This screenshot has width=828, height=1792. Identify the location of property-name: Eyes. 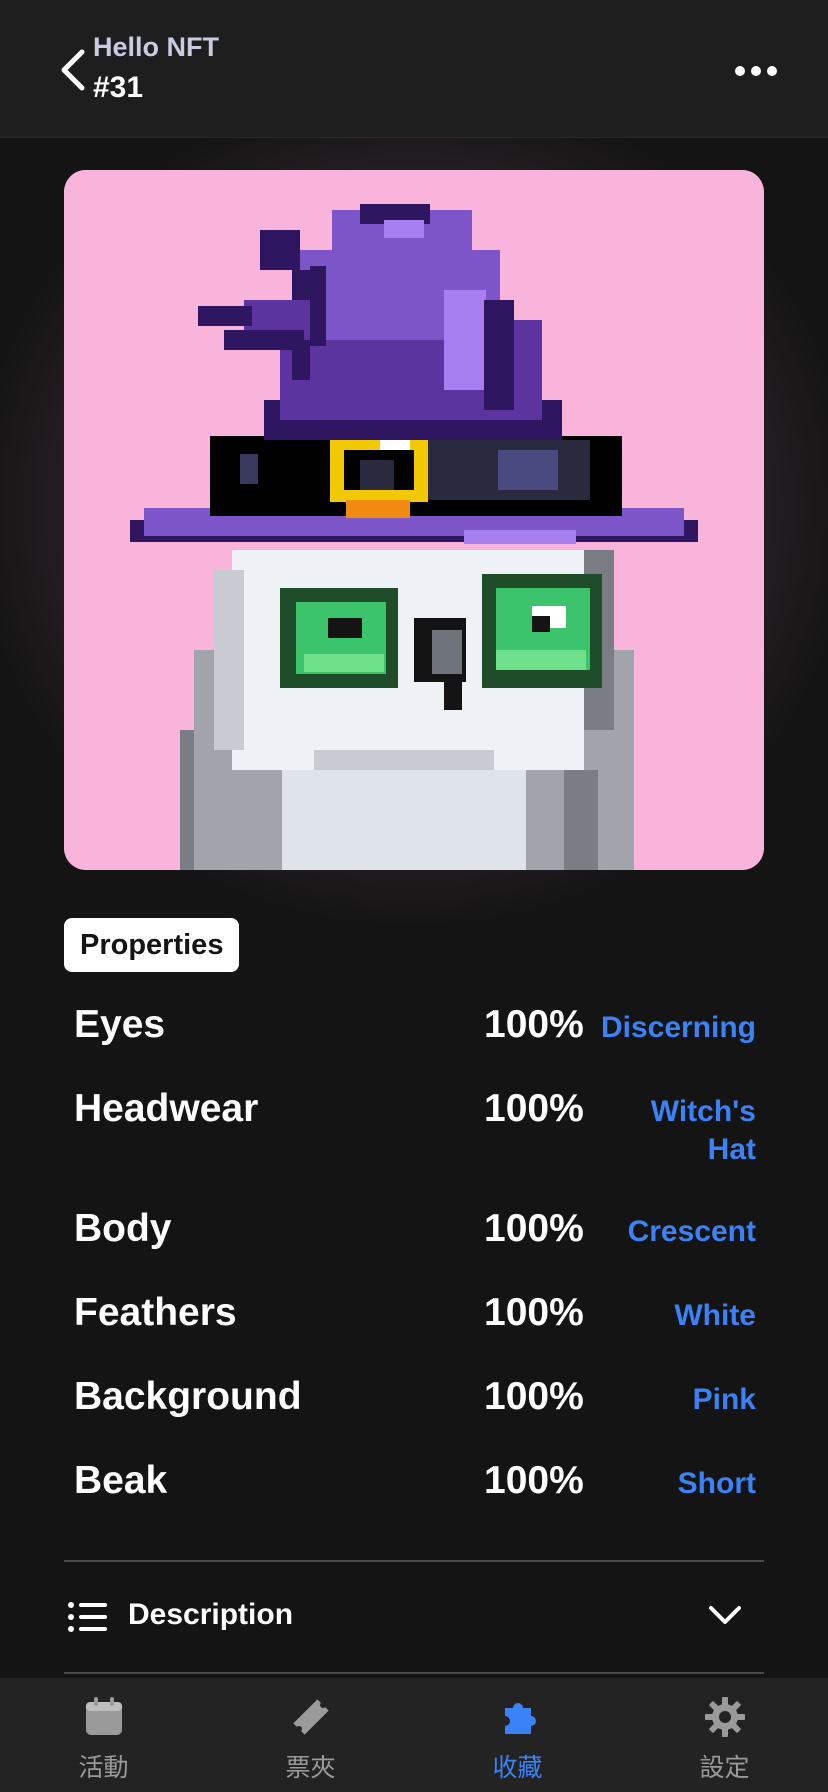
(120, 1024).